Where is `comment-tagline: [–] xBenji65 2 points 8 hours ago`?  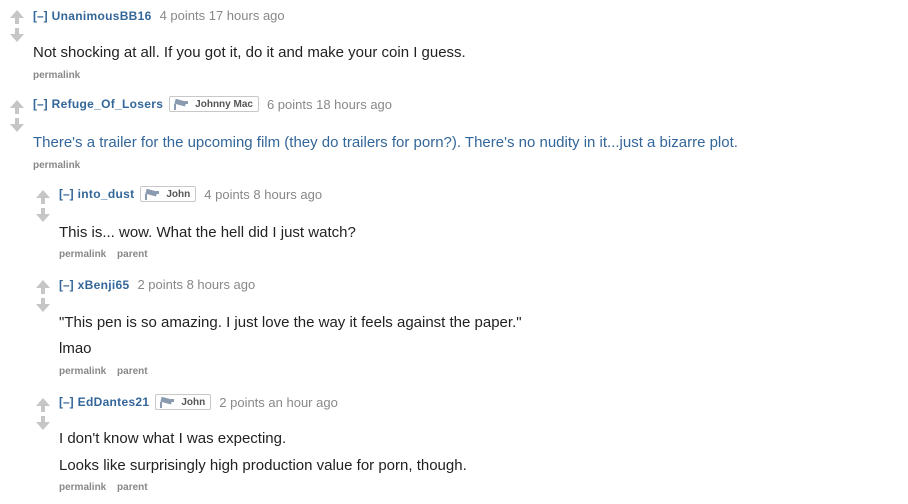
comment-tagline: [–] xBenji65 2 points 8 hours ago is located at coordinates (157, 284).